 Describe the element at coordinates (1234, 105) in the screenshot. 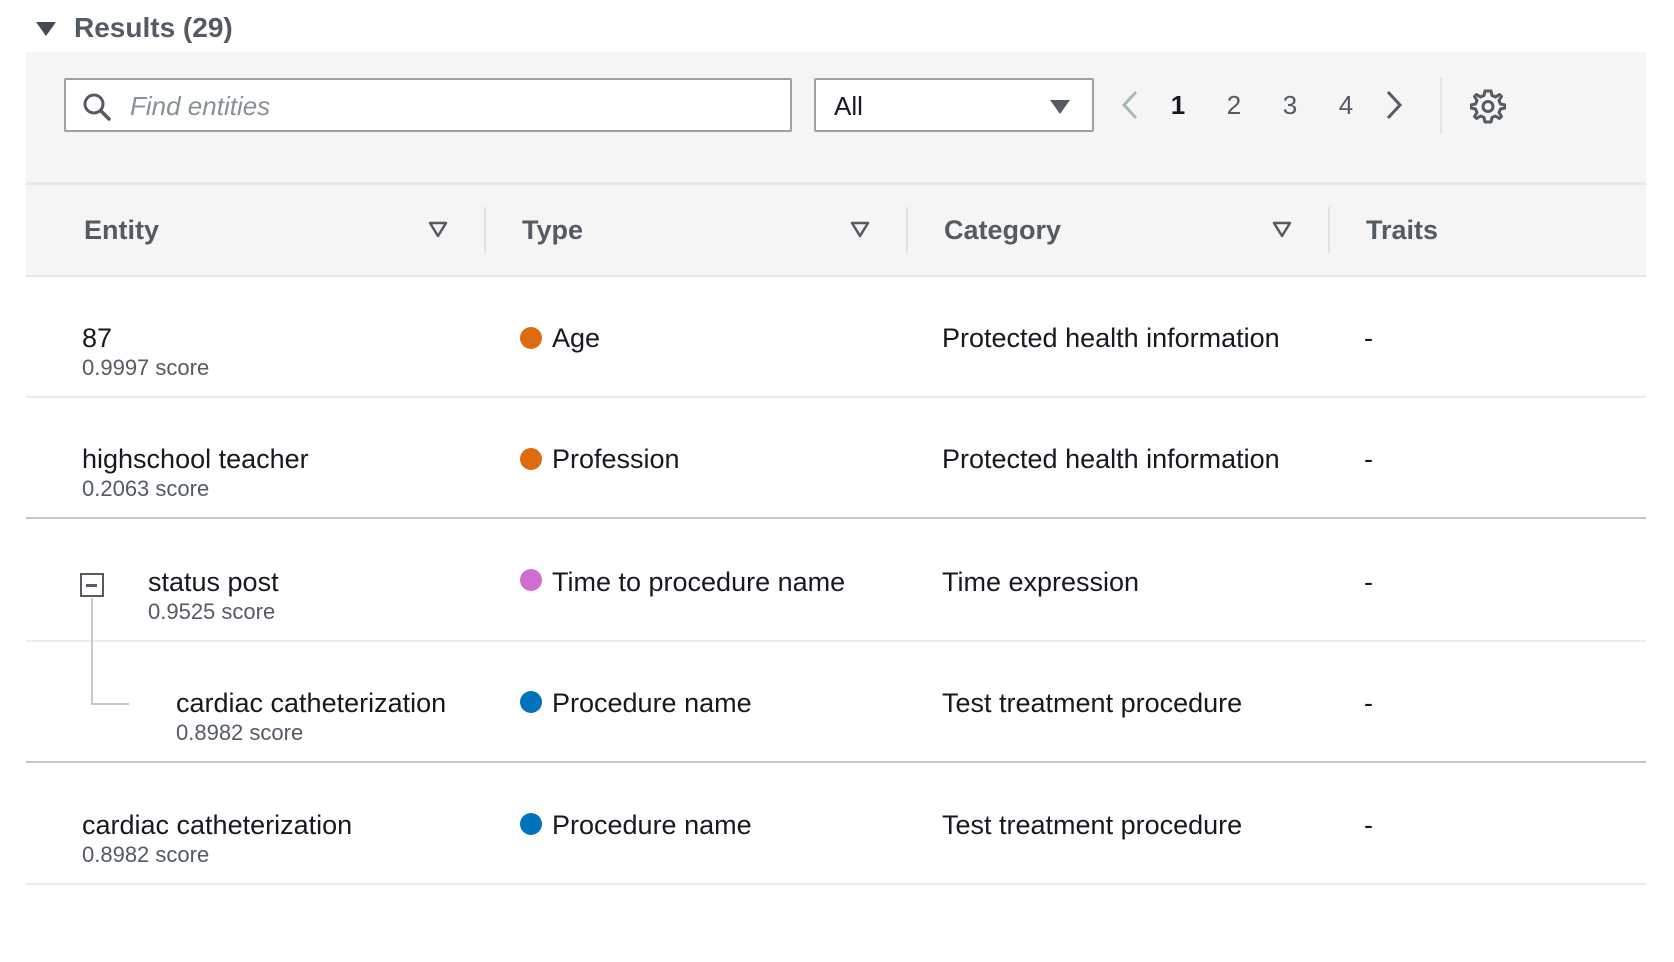

I see `page-2-button: 2` at that location.